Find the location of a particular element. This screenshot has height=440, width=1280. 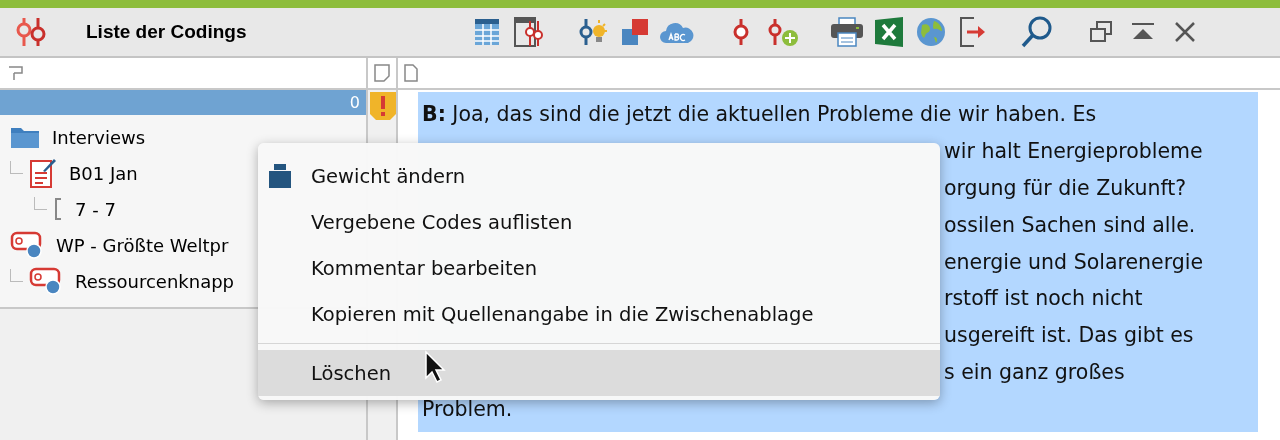

text-line: orgung für die Zukunft? is located at coordinates (1065, 187).